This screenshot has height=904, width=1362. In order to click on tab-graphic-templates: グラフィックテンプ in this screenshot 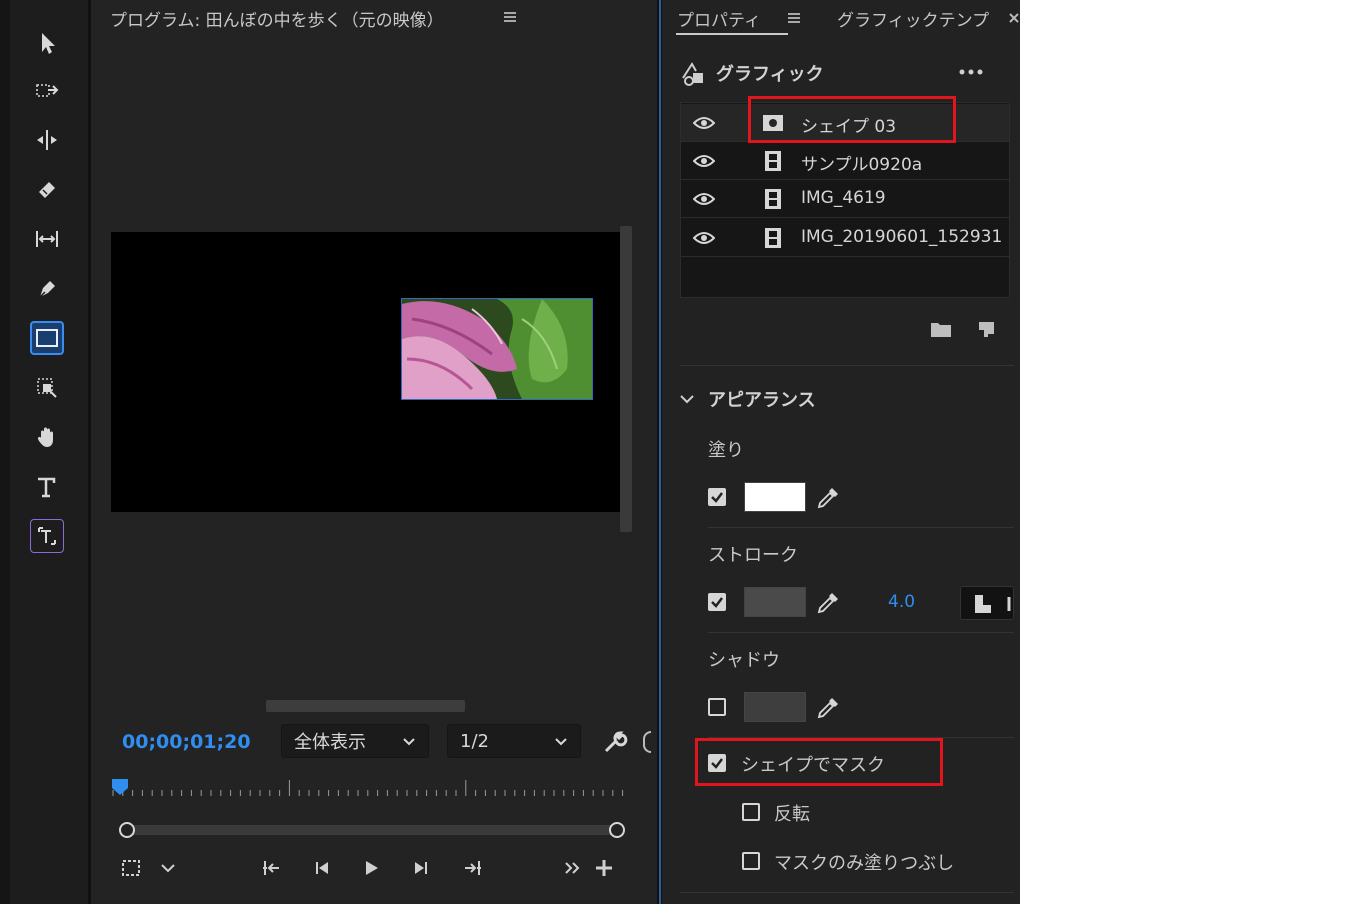, I will do `click(919, 18)`.